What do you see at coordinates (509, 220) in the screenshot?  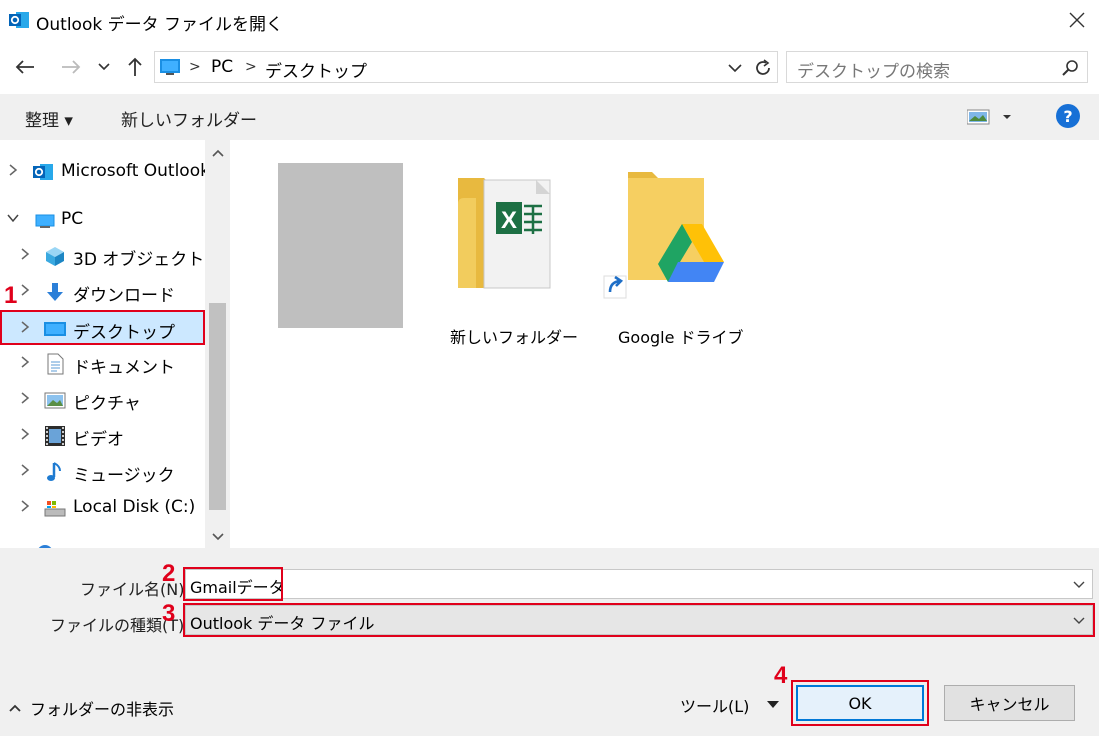 I see `svg-text: X` at bounding box center [509, 220].